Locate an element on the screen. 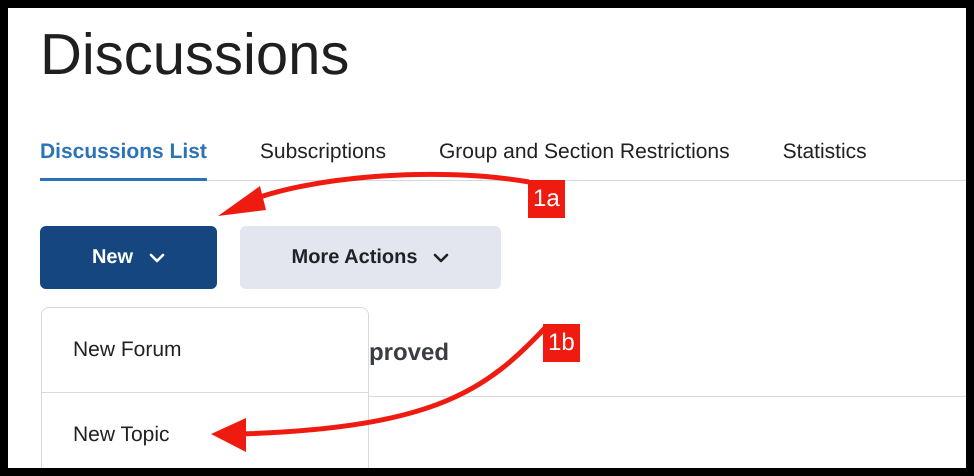 This screenshot has width=974, height=476. new-button: New is located at coordinates (128, 257).